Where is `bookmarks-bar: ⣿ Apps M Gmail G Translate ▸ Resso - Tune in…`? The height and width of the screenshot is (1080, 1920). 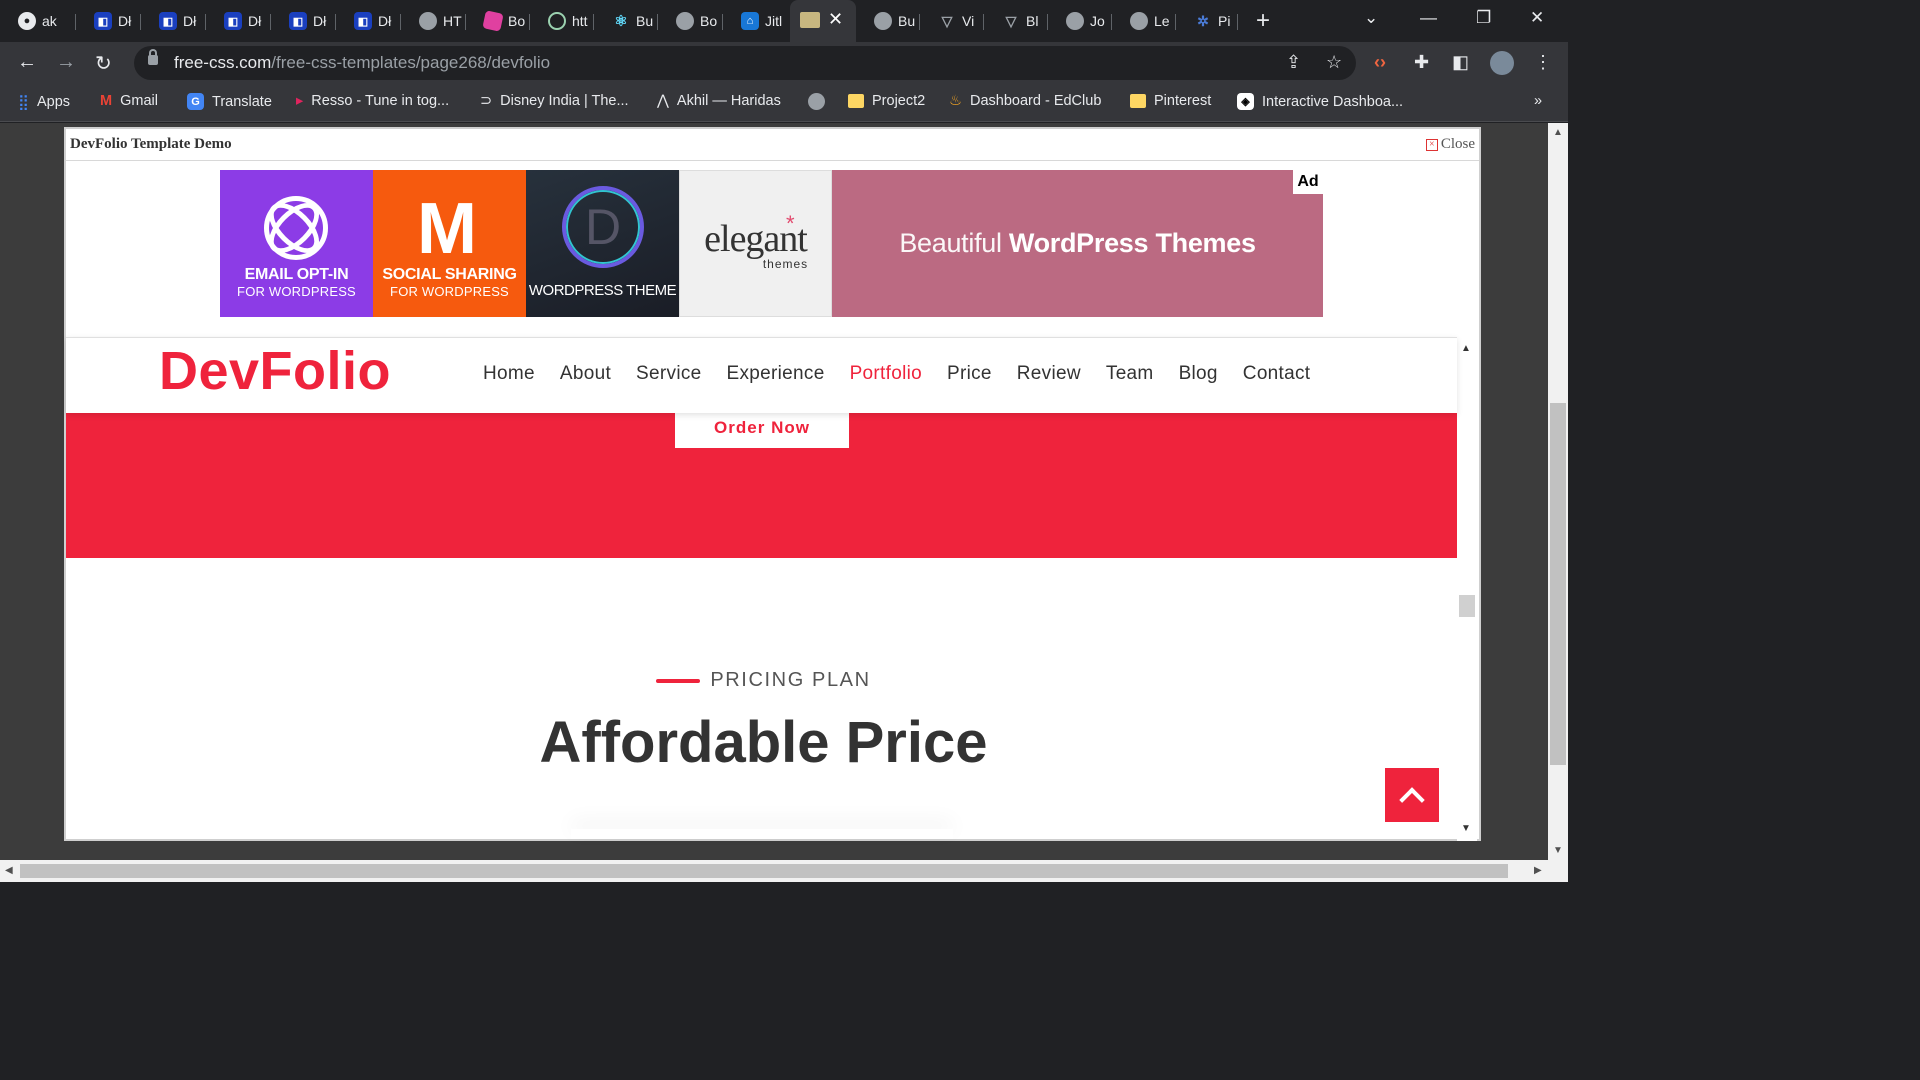
bookmarks-bar: ⣿ Apps M Gmail G Translate ▸ Resso - Tune in… is located at coordinates (784, 103).